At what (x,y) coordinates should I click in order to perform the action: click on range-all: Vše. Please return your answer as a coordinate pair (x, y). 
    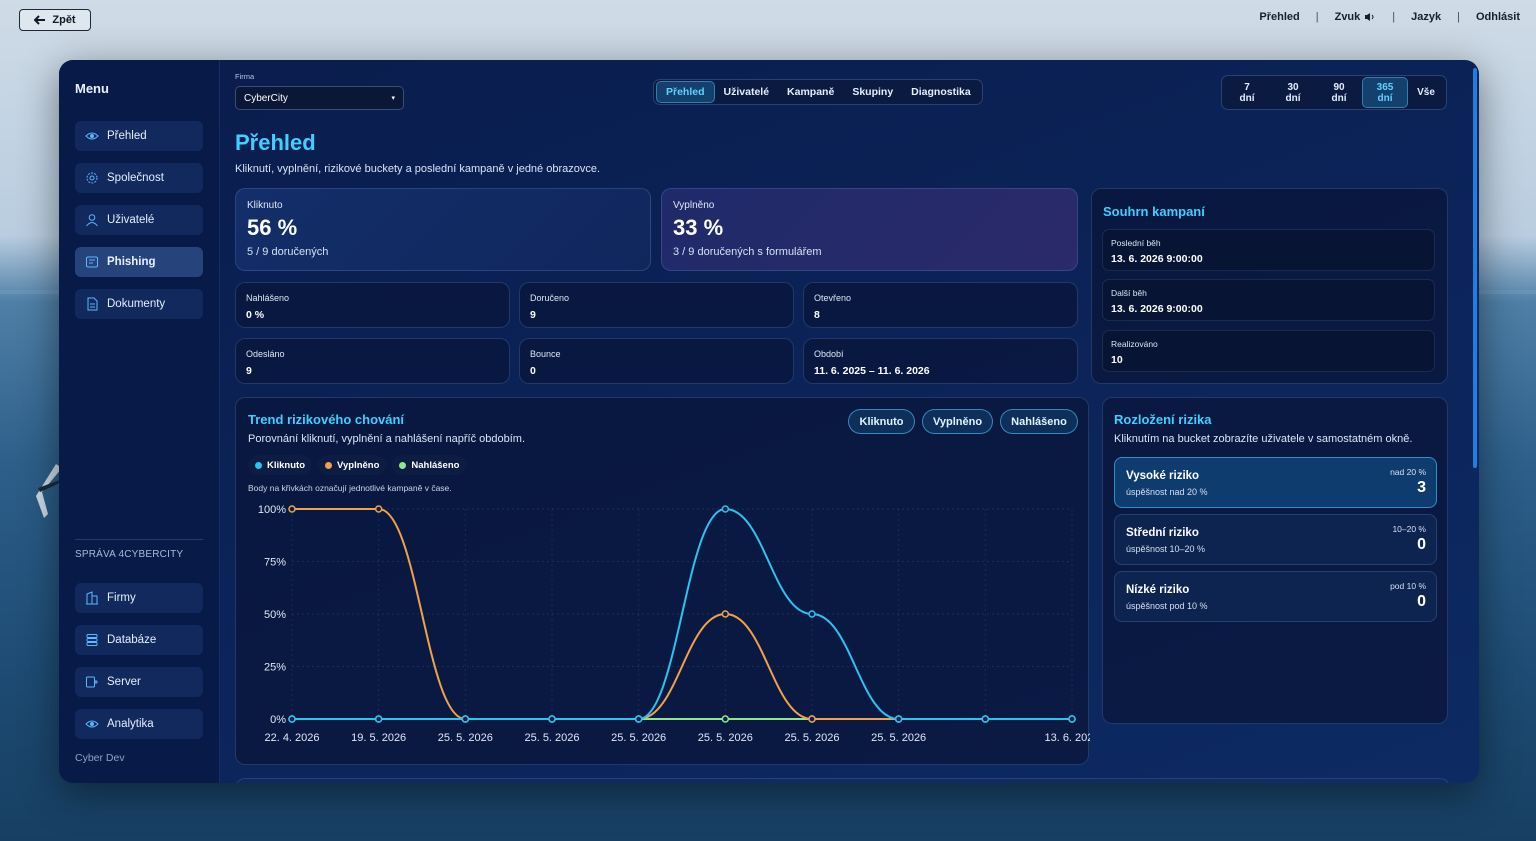
    Looking at the image, I should click on (1426, 92).